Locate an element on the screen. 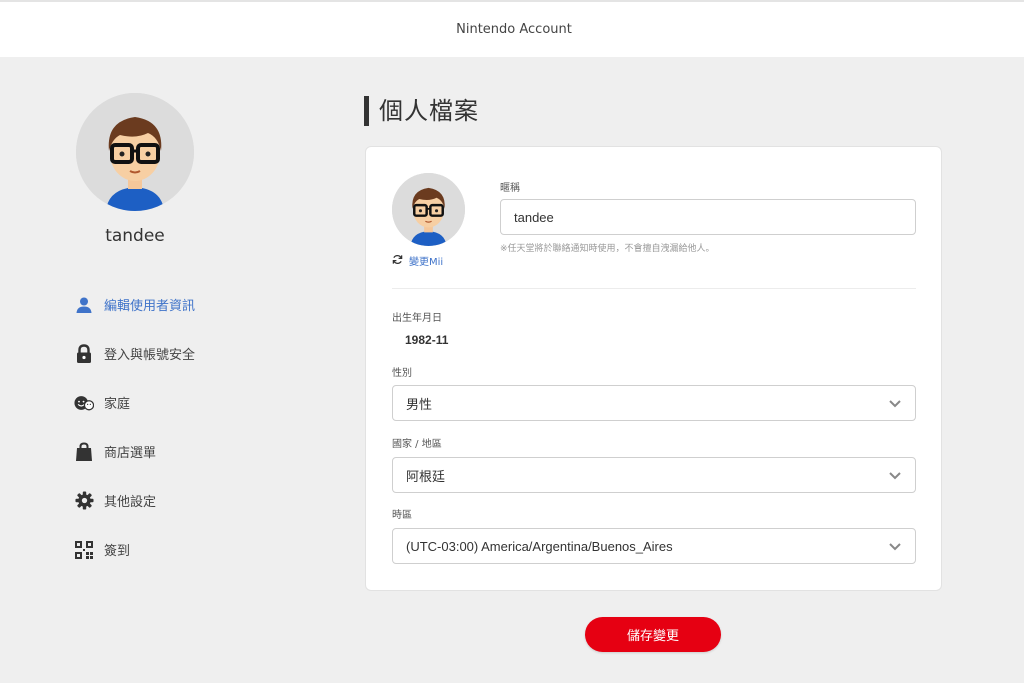 This screenshot has width=1024, height=683. qr-code-icon is located at coordinates (84, 550).